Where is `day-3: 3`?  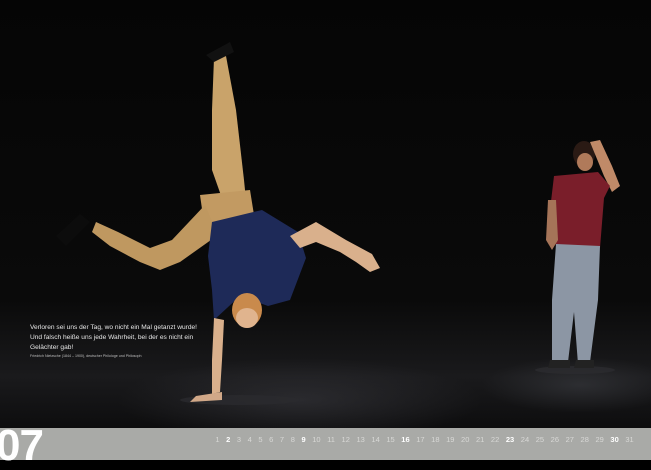
day-3: 3 is located at coordinates (239, 439).